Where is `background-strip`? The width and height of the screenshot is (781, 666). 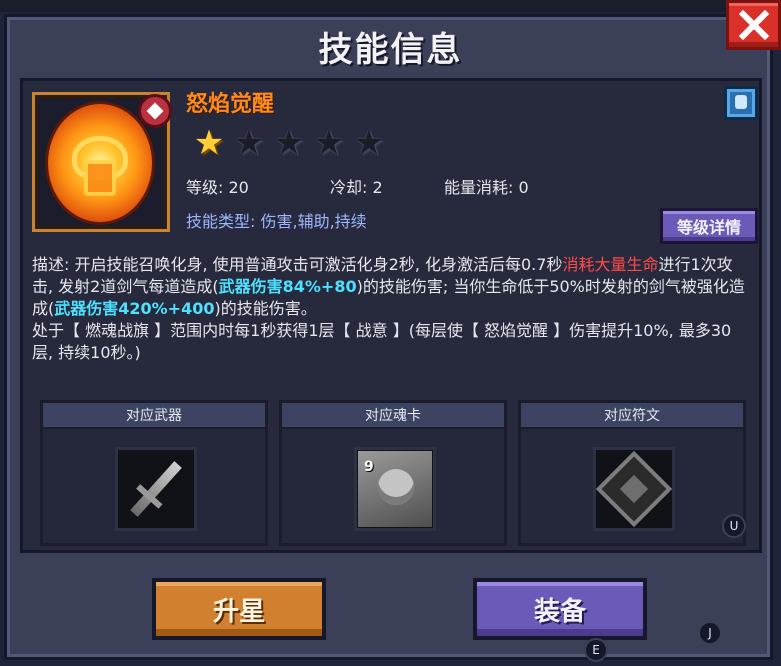 background-strip is located at coordinates (390, 6).